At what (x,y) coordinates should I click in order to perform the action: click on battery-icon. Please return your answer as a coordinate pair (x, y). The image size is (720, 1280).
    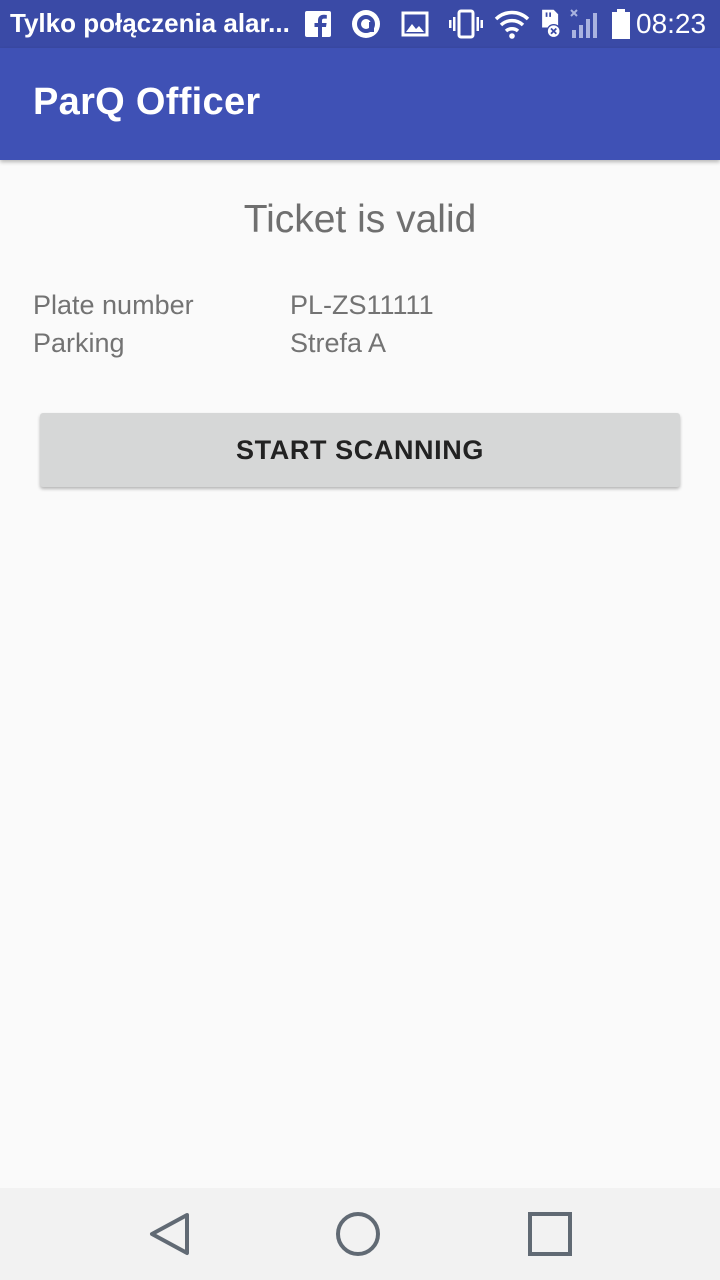
    Looking at the image, I should click on (621, 24).